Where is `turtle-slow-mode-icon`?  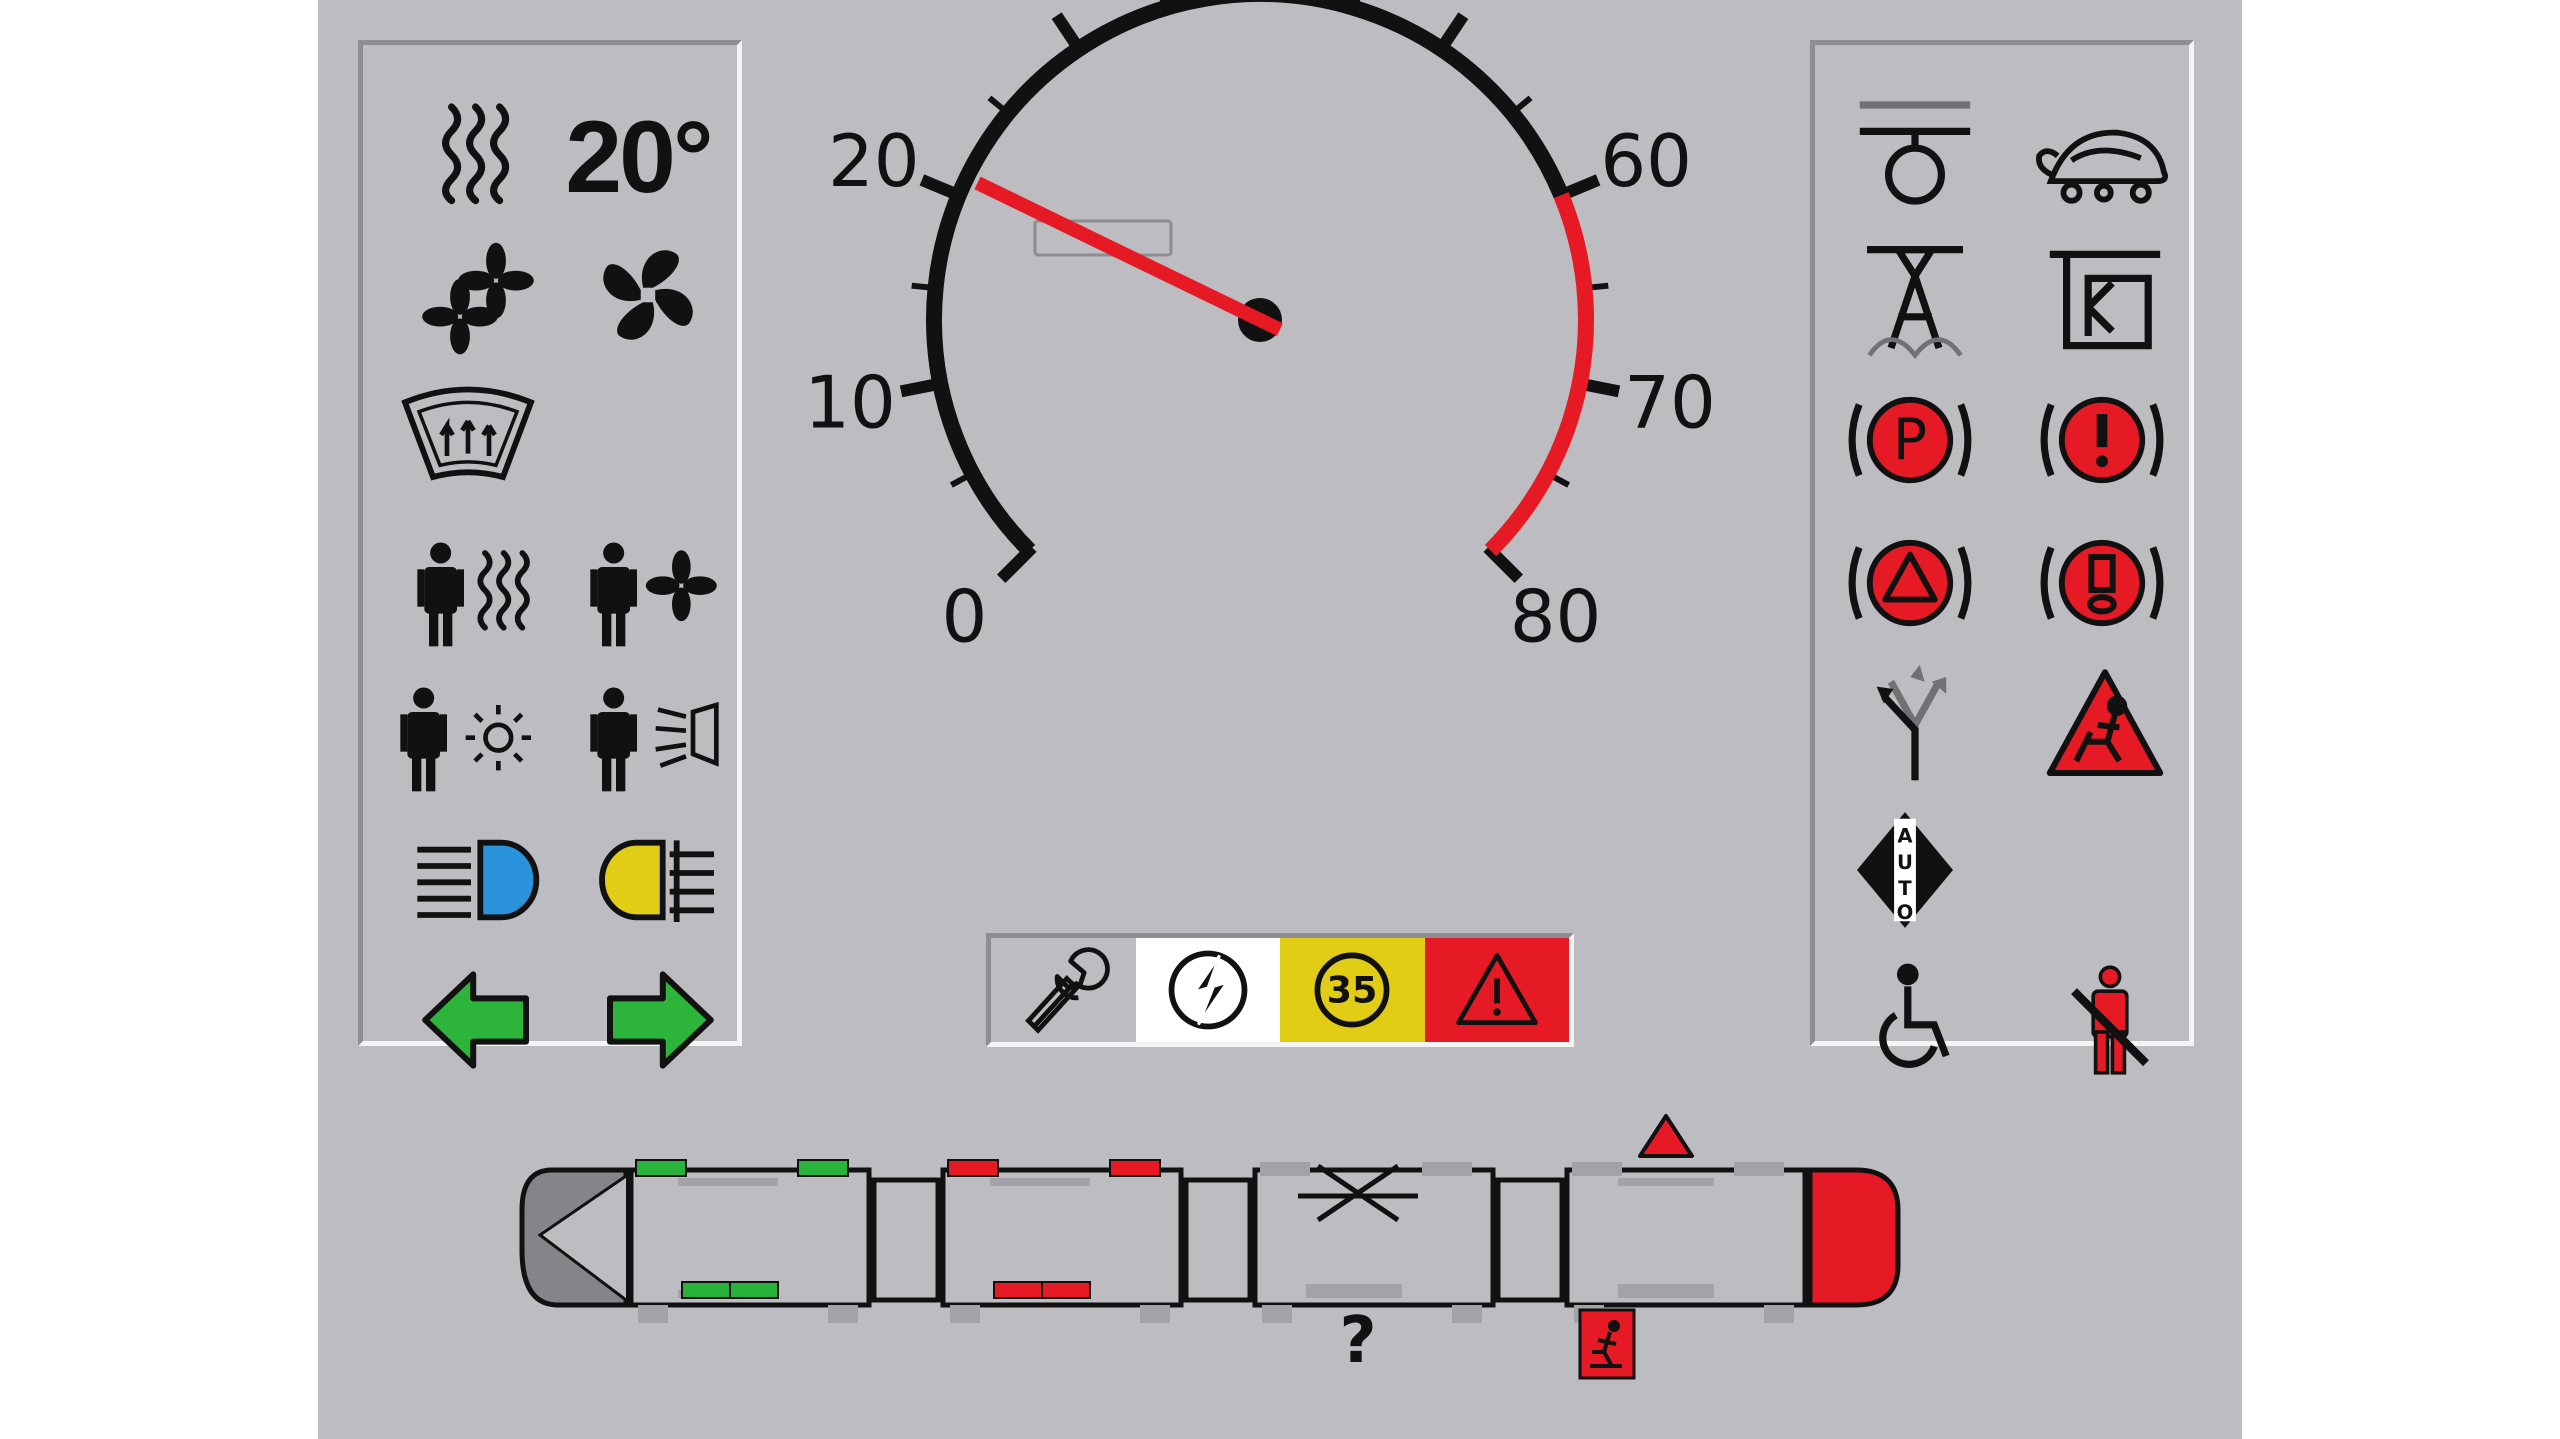 turtle-slow-mode-icon is located at coordinates (2105, 165).